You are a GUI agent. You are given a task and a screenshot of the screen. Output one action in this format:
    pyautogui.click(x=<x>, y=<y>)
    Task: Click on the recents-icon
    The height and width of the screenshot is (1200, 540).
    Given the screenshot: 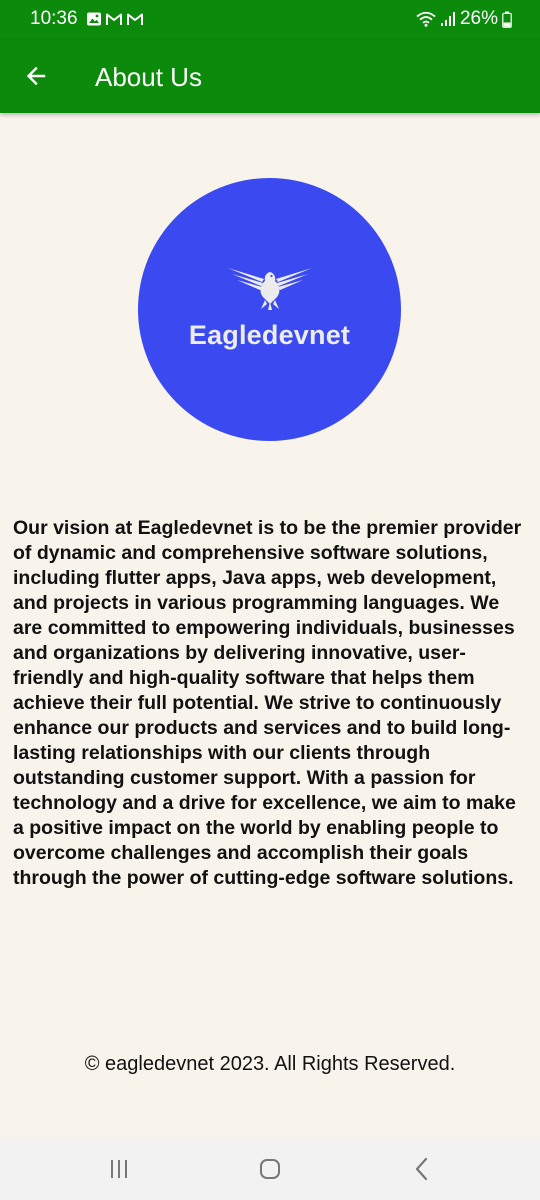 What is the action you would take?
    pyautogui.click(x=119, y=1169)
    